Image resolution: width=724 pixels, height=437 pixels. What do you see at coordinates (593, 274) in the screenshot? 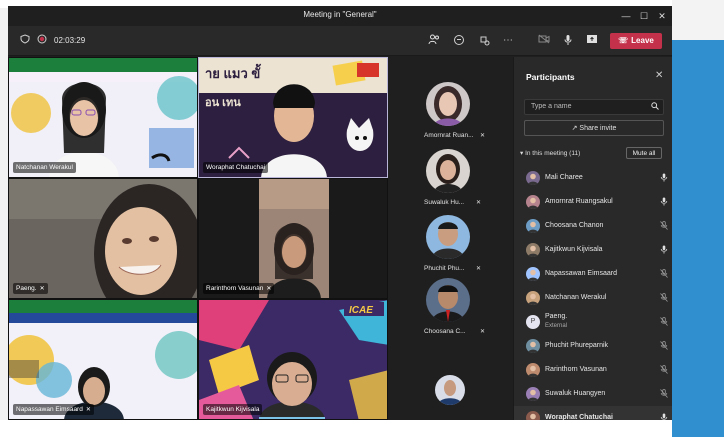
I see `participant-row: Napassawan Eimsaard` at bounding box center [593, 274].